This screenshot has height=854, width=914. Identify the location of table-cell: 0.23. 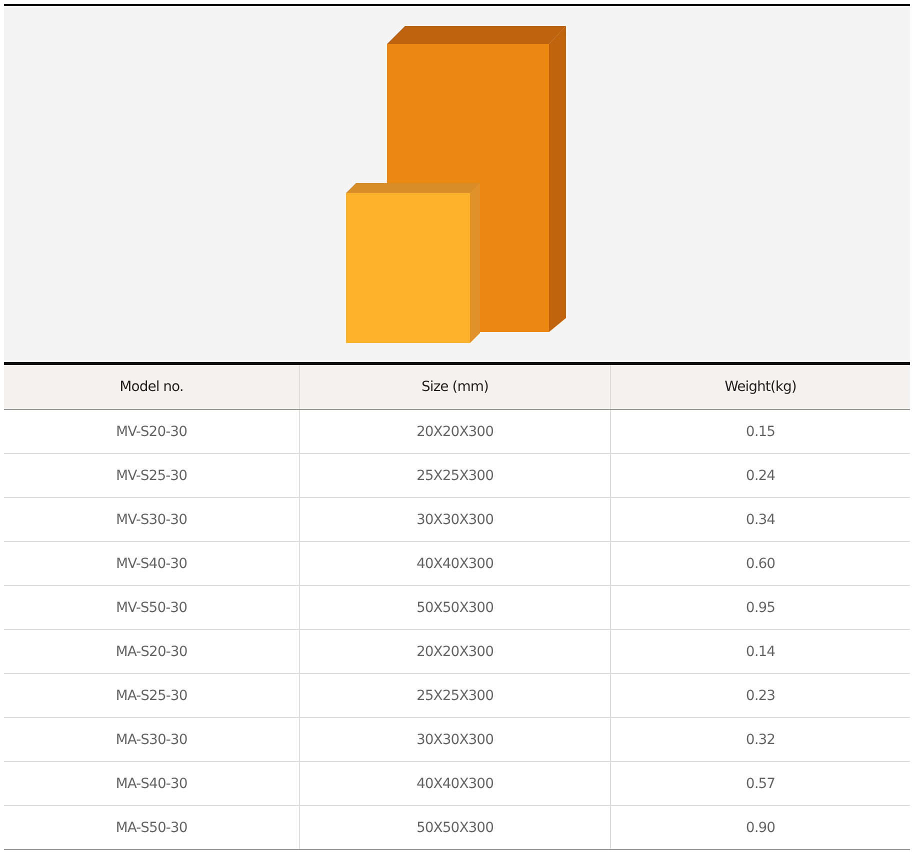
(760, 696).